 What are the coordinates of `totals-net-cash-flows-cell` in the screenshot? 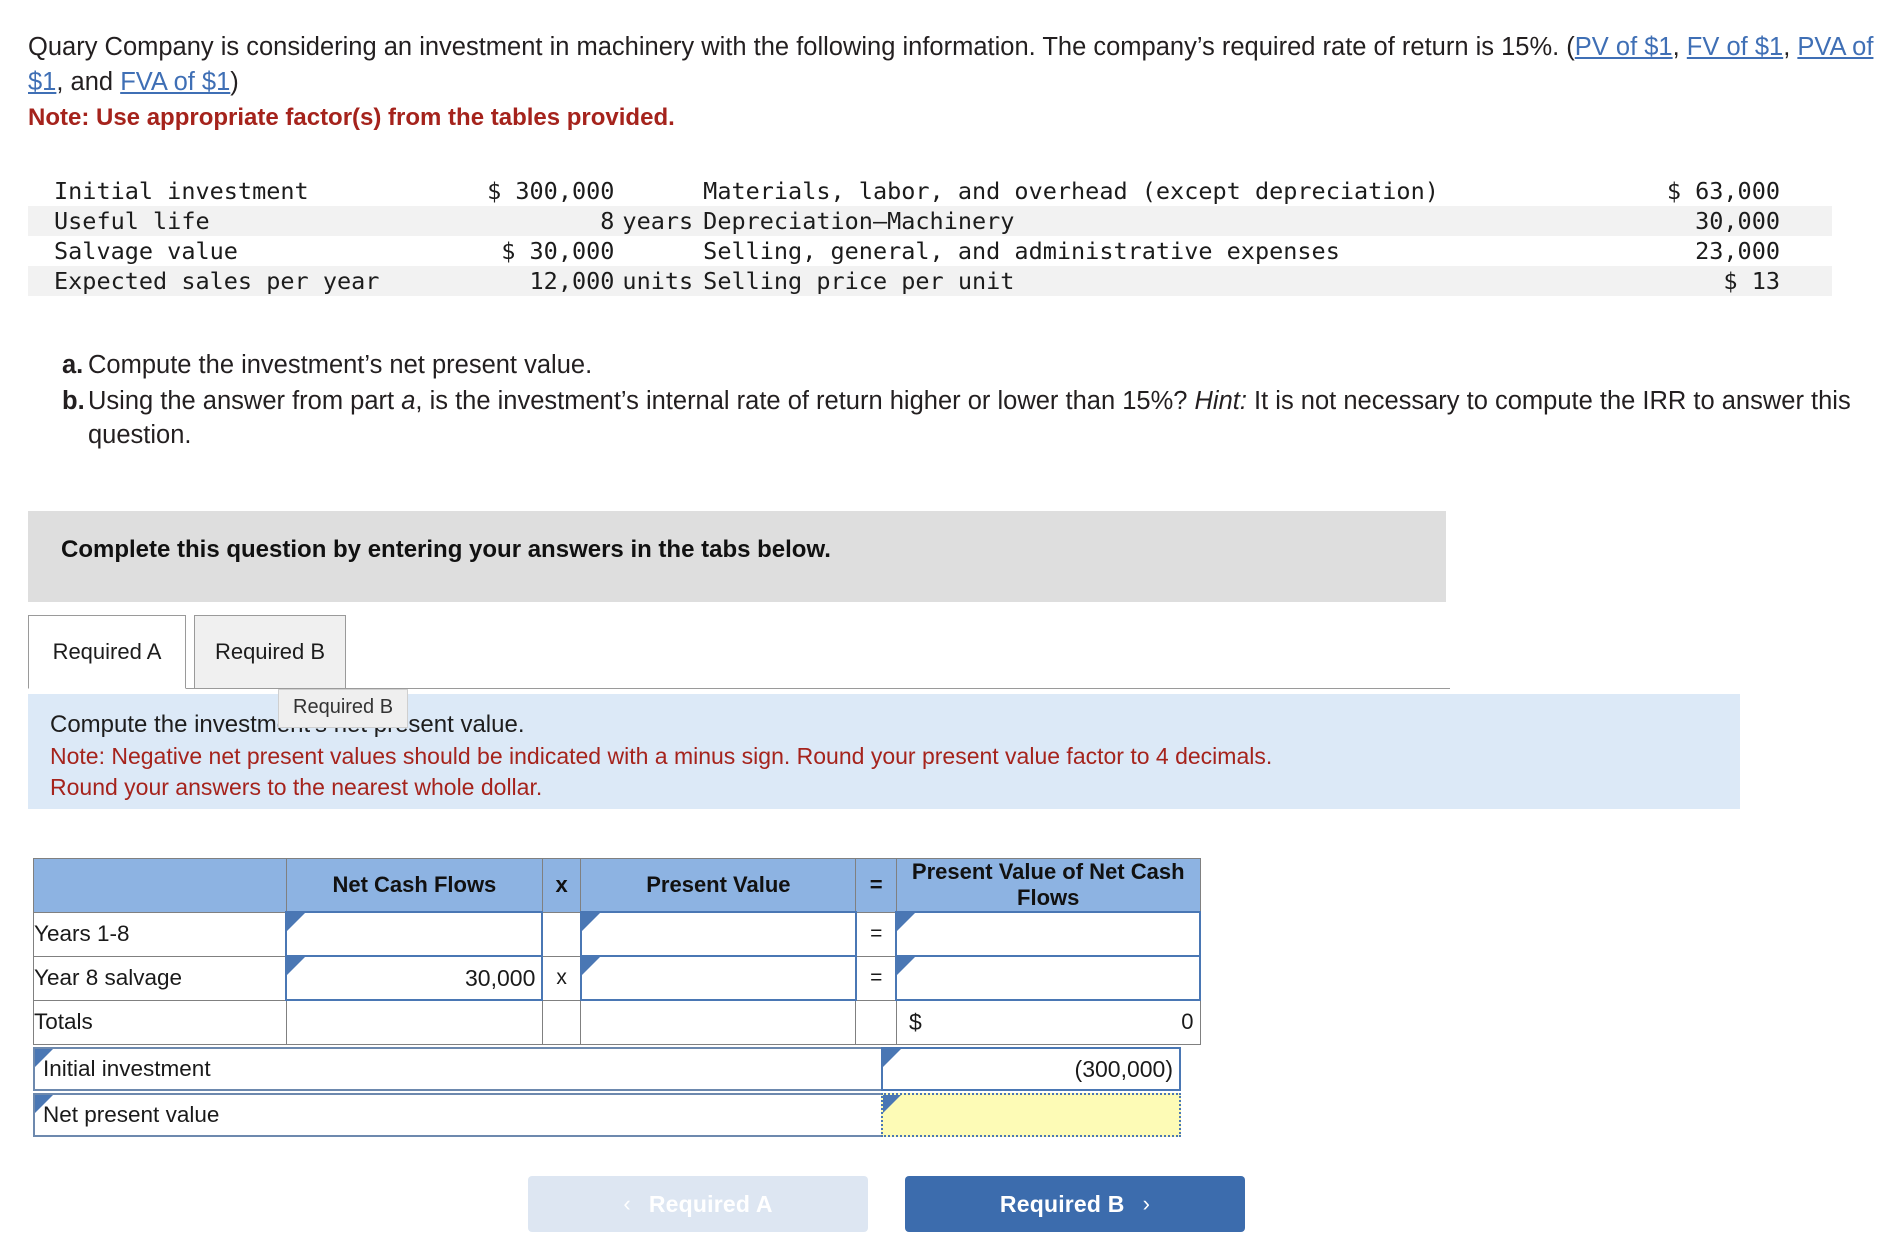 It's located at (414, 1022).